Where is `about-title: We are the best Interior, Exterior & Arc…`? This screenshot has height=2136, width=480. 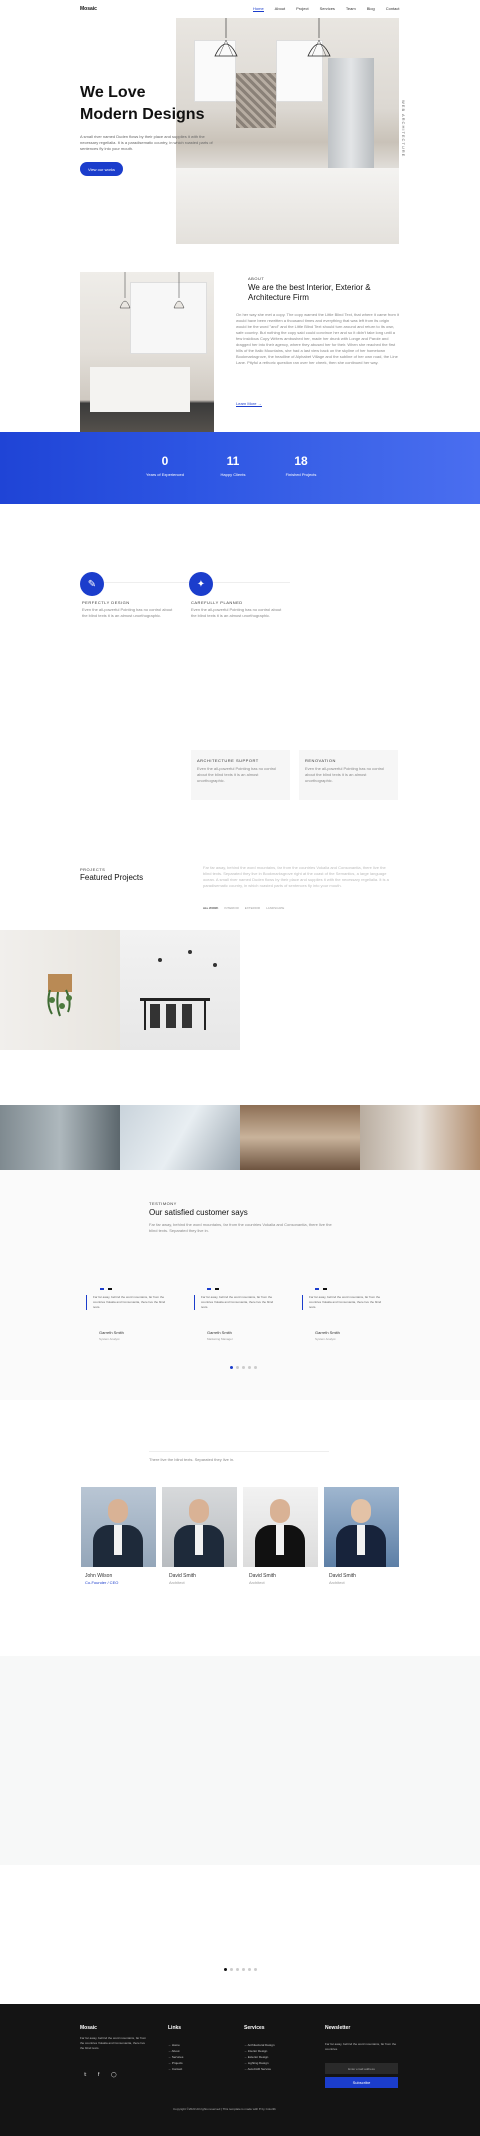
about-title: We are the best Interior, Exterior & Arc… is located at coordinates (309, 292).